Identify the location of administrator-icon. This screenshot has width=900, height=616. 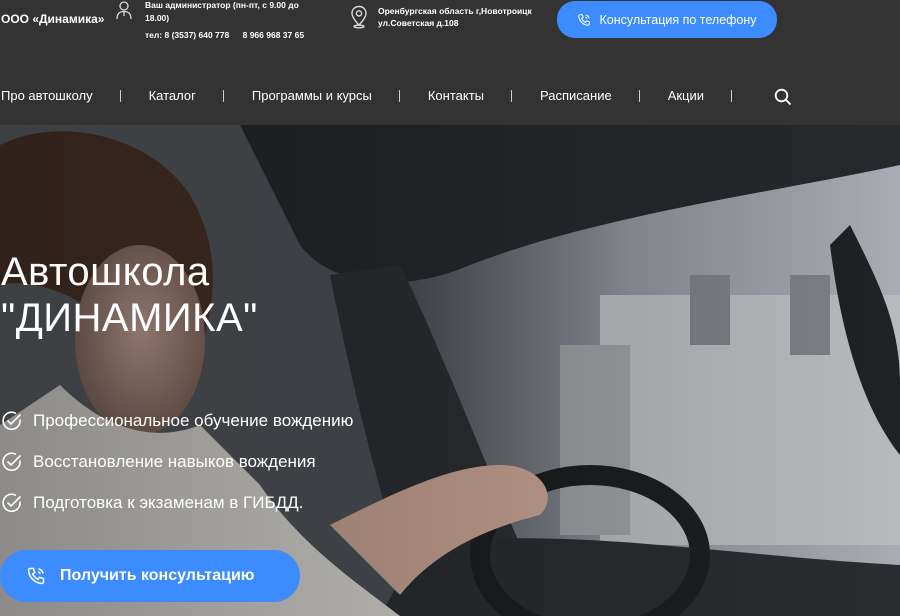
(124, 10).